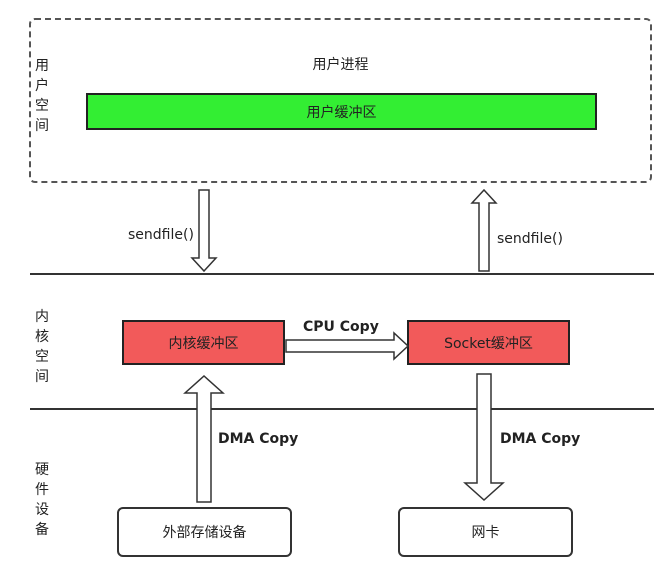 The image size is (667, 574). What do you see at coordinates (258, 439) in the screenshot?
I see `dma-copy-in-label: DMA Copy` at bounding box center [258, 439].